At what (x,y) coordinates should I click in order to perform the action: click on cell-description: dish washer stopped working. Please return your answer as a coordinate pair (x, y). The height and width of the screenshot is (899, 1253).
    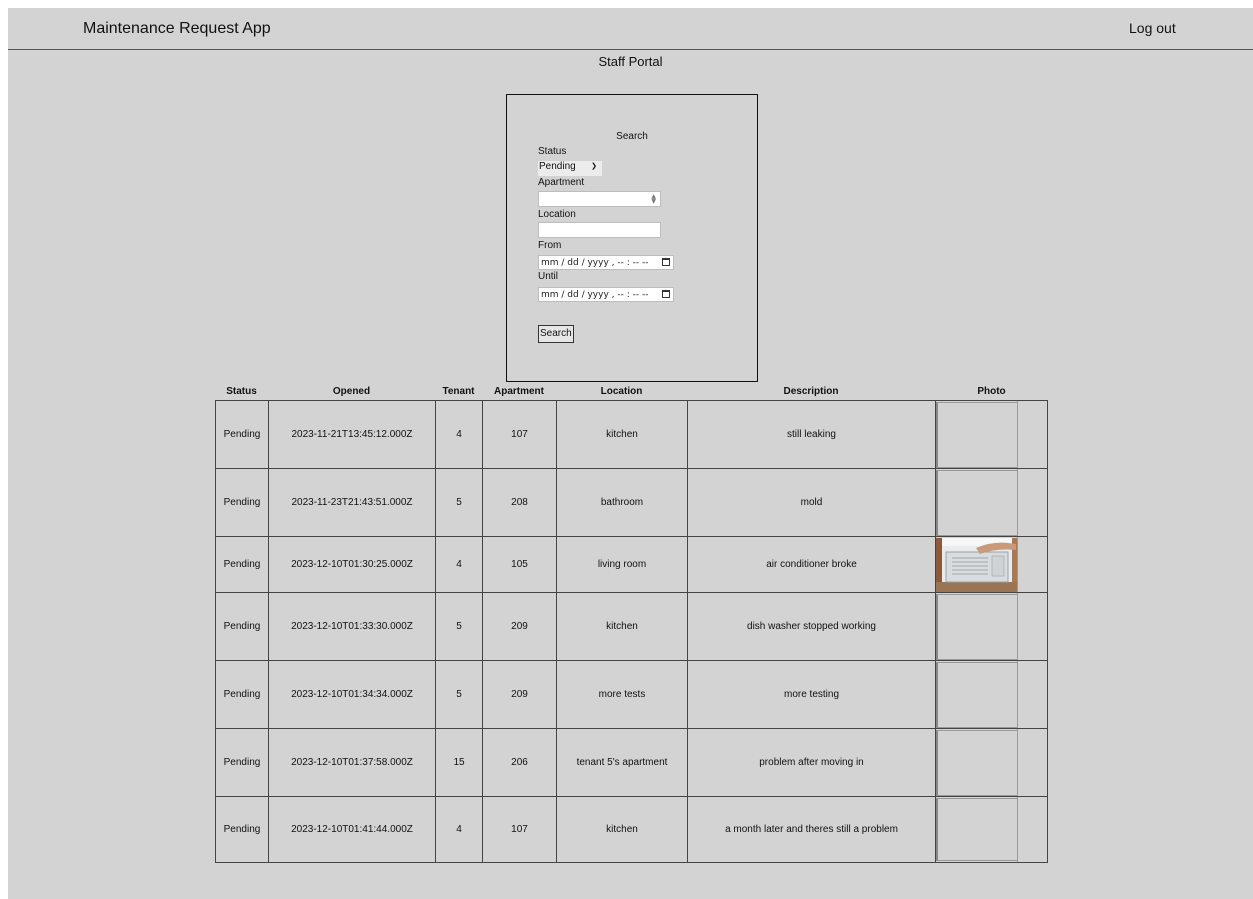
    Looking at the image, I should click on (812, 626).